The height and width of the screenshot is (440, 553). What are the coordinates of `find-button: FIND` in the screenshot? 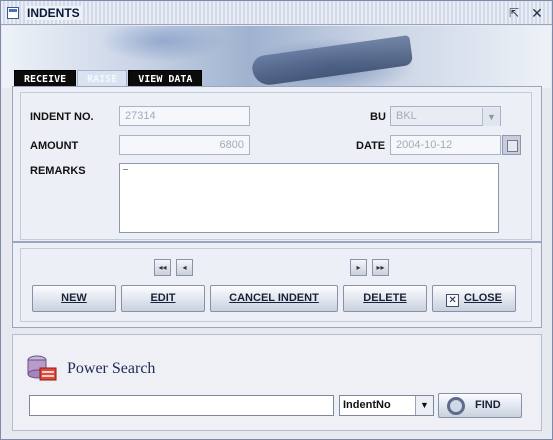 It's located at (480, 405).